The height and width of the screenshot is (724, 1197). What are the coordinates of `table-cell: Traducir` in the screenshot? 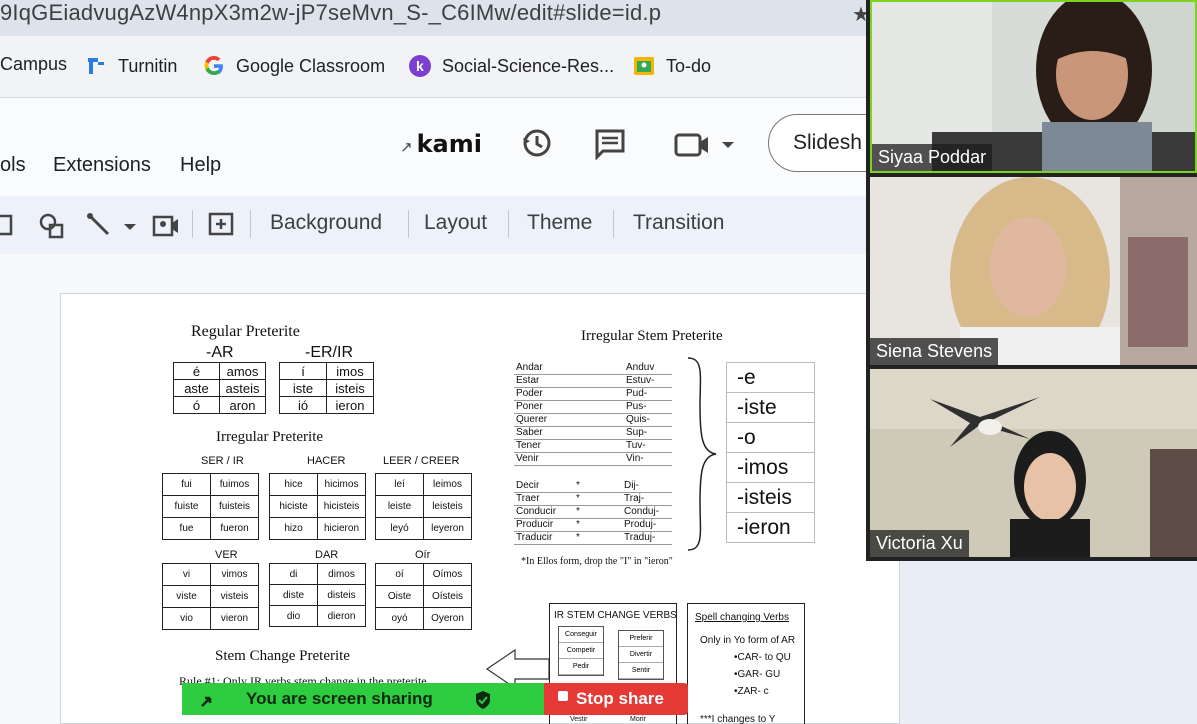 It's located at (544, 538).